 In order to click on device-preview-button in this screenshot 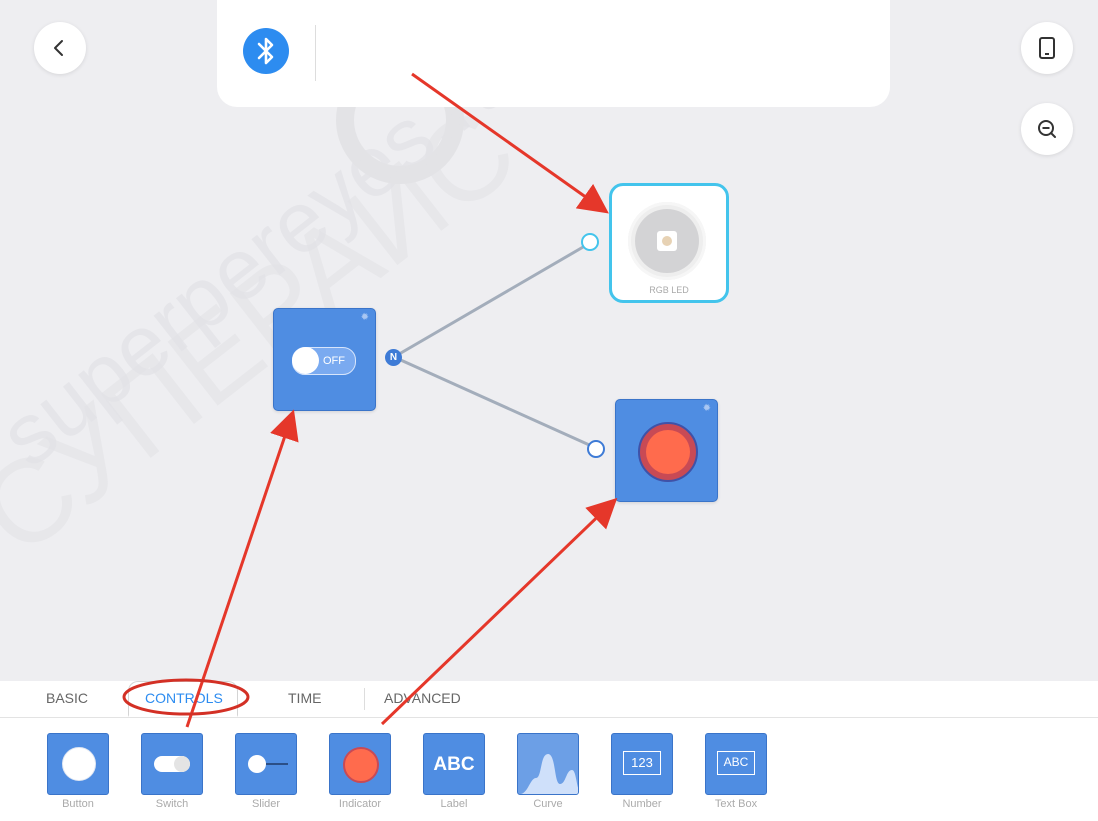, I will do `click(1047, 48)`.